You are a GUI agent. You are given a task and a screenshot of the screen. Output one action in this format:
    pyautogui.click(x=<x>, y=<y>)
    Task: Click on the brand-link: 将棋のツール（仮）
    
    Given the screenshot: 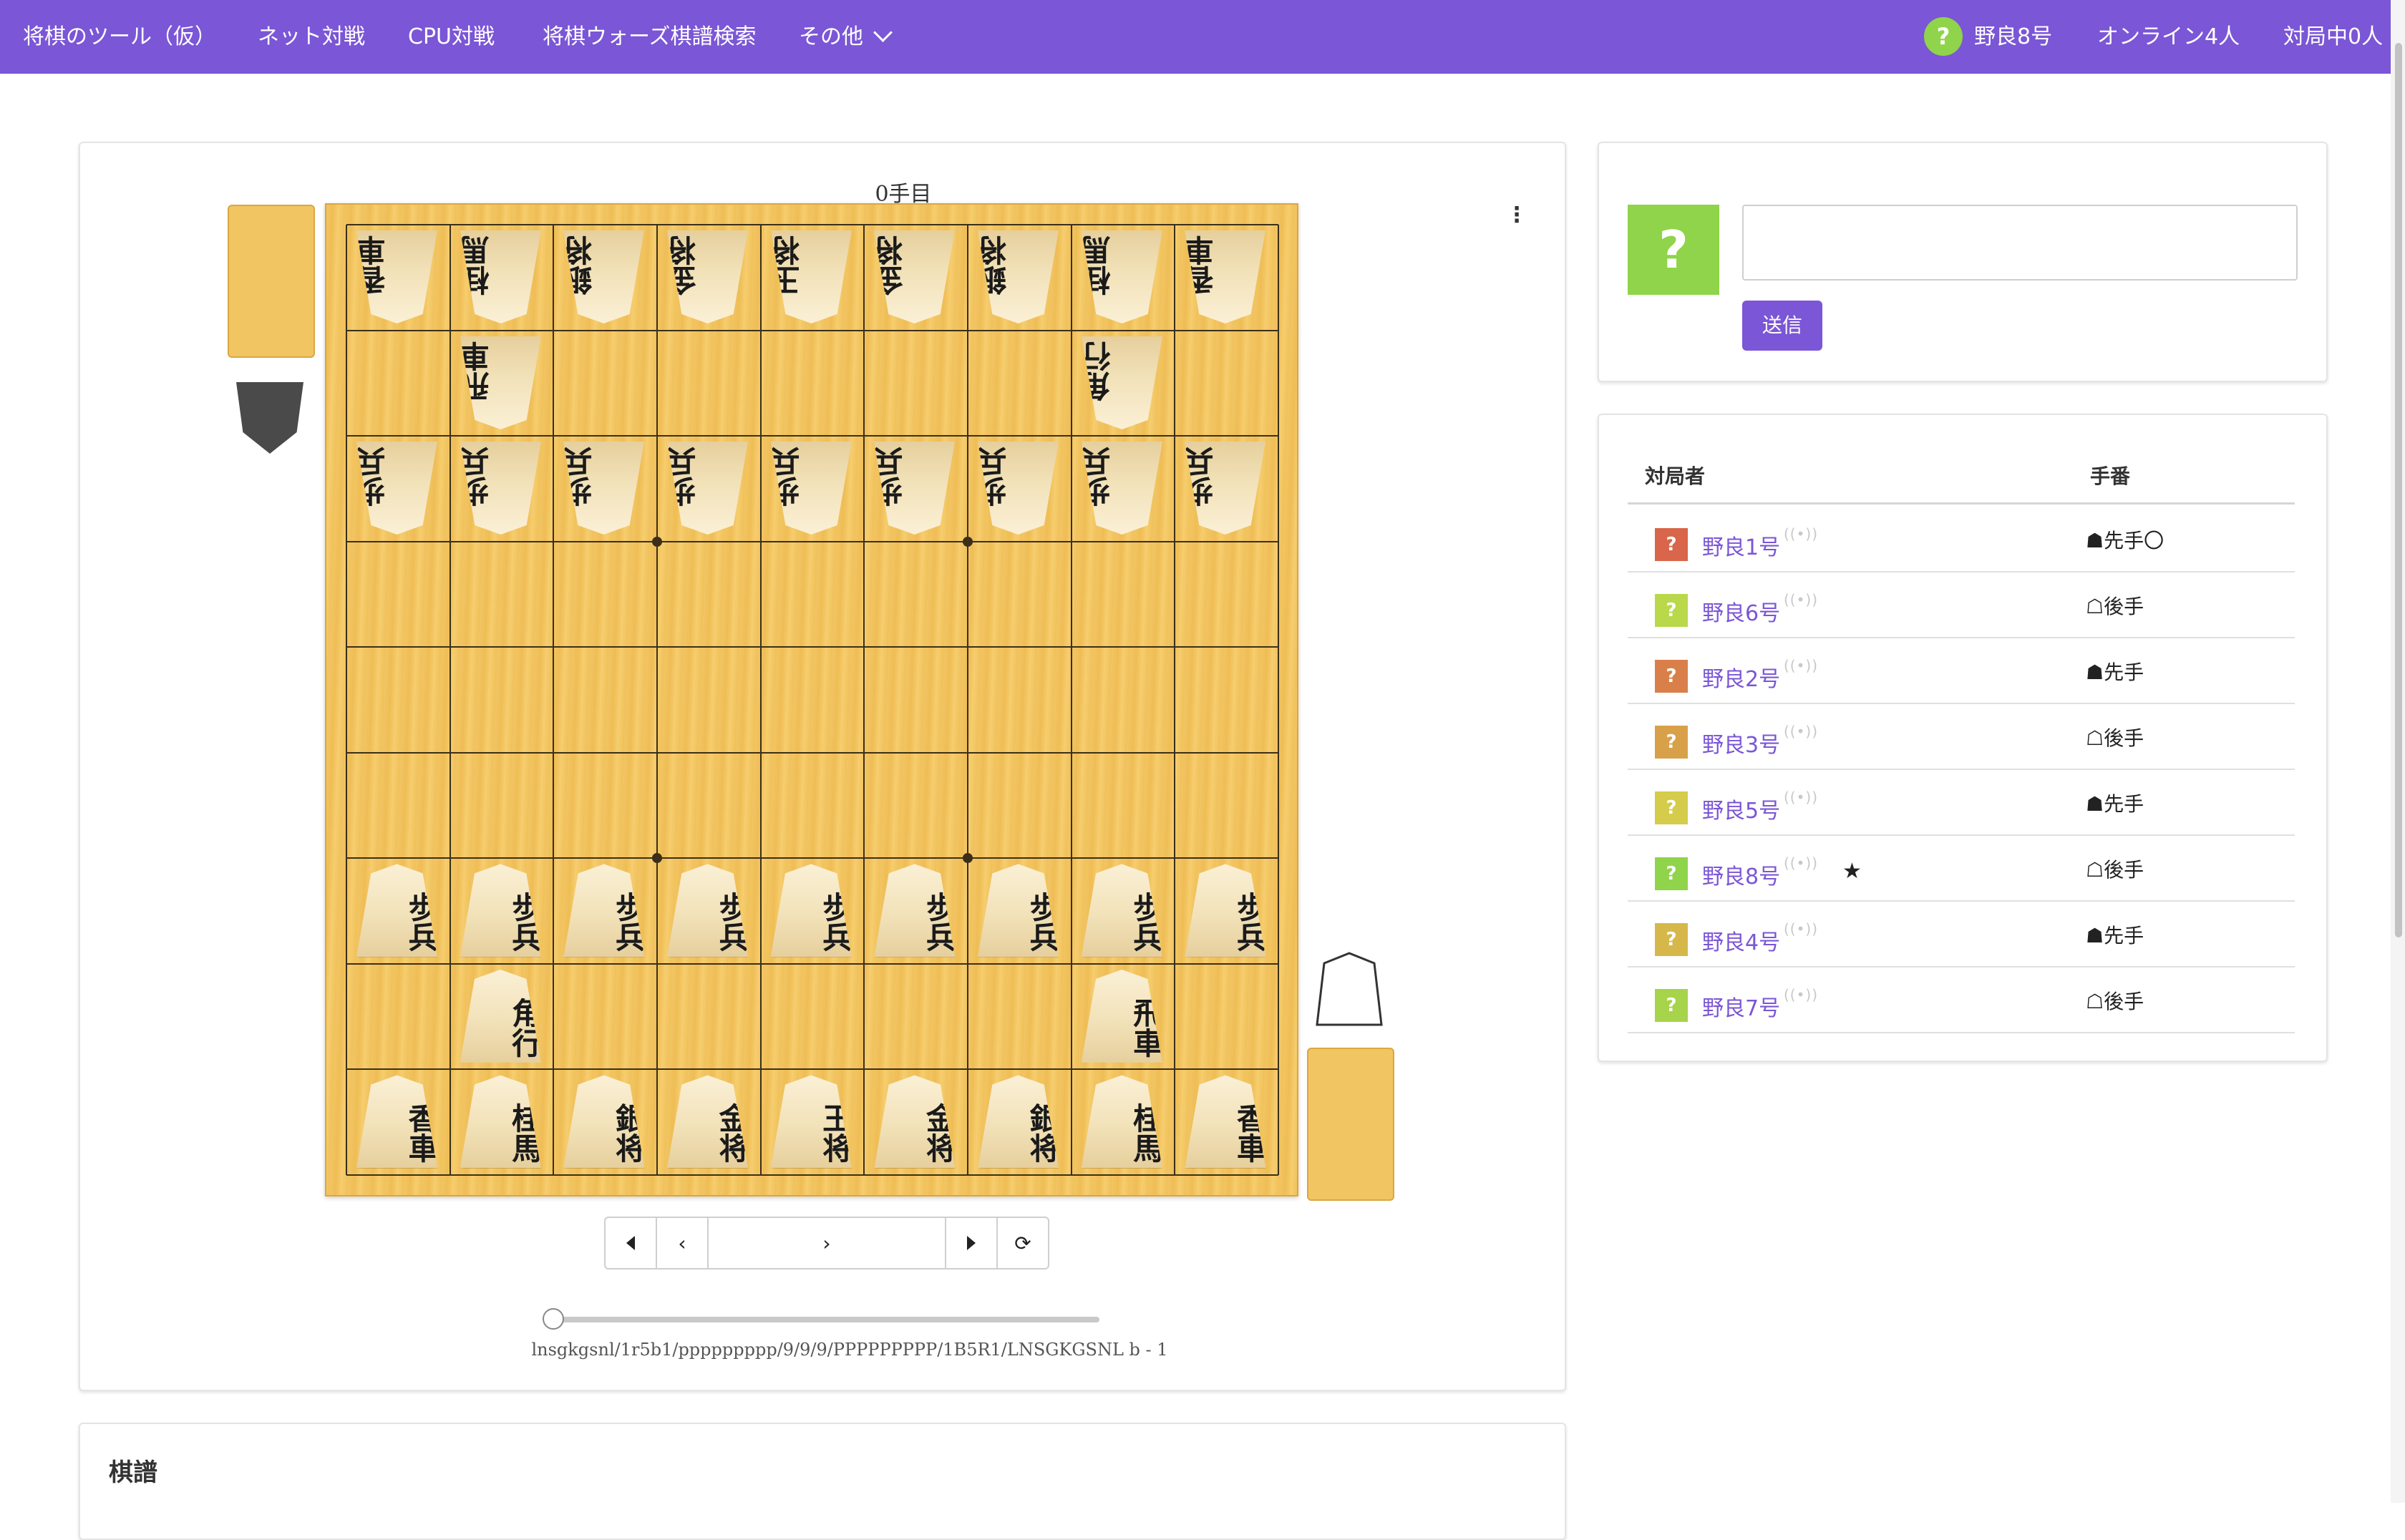 What is the action you would take?
    pyautogui.click(x=120, y=37)
    